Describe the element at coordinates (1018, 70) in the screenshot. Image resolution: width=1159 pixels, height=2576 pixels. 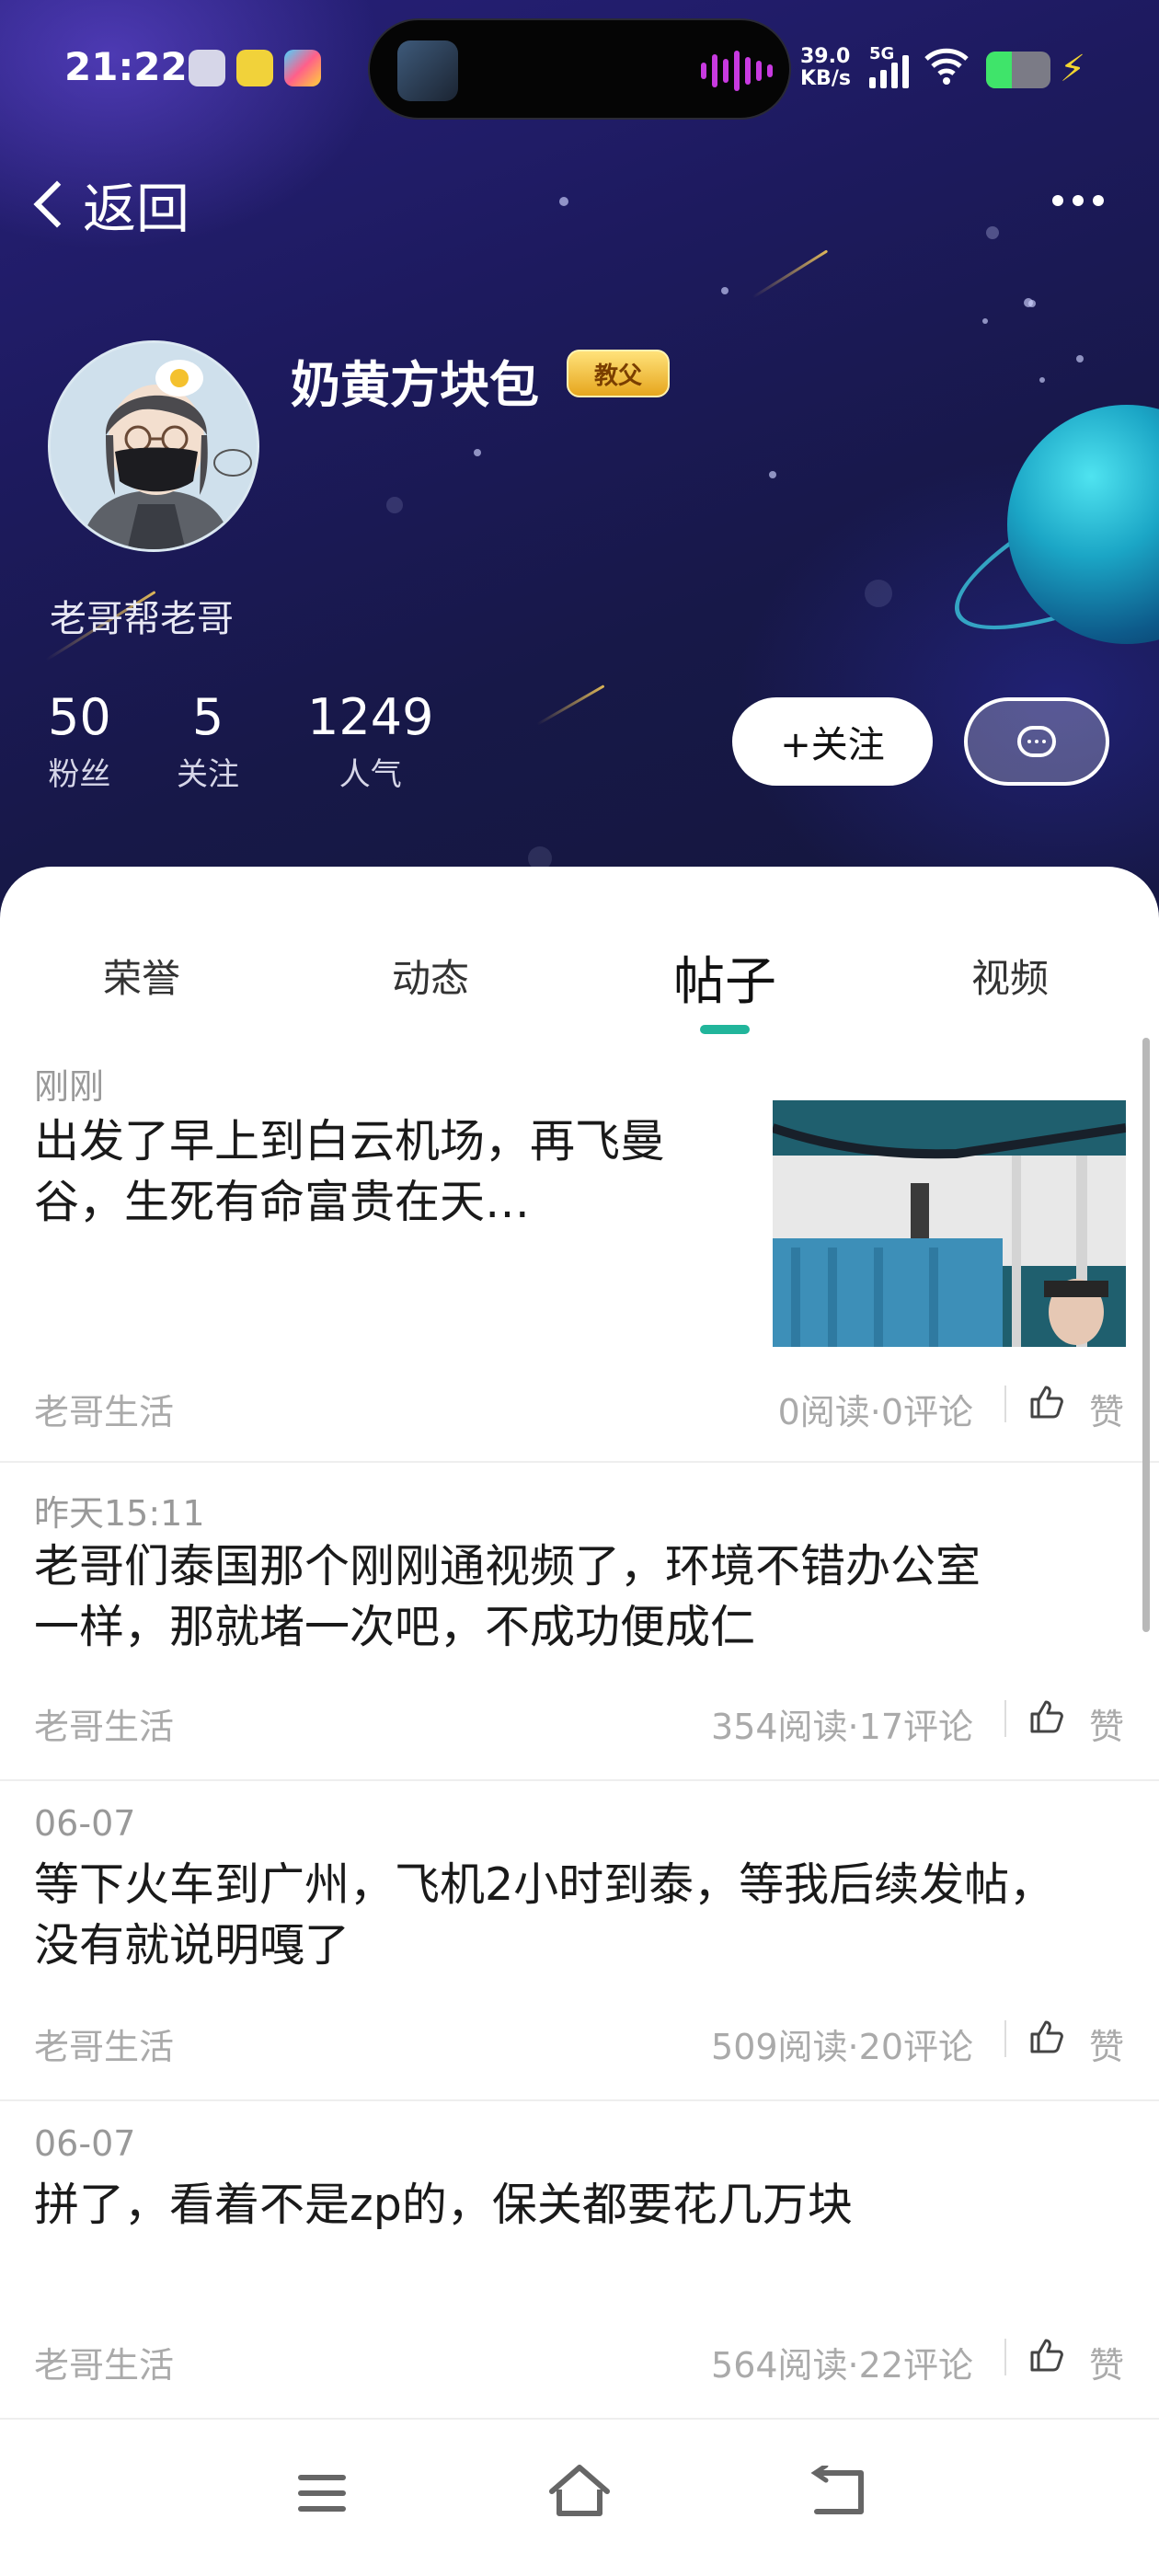
I see `battery-icon` at that location.